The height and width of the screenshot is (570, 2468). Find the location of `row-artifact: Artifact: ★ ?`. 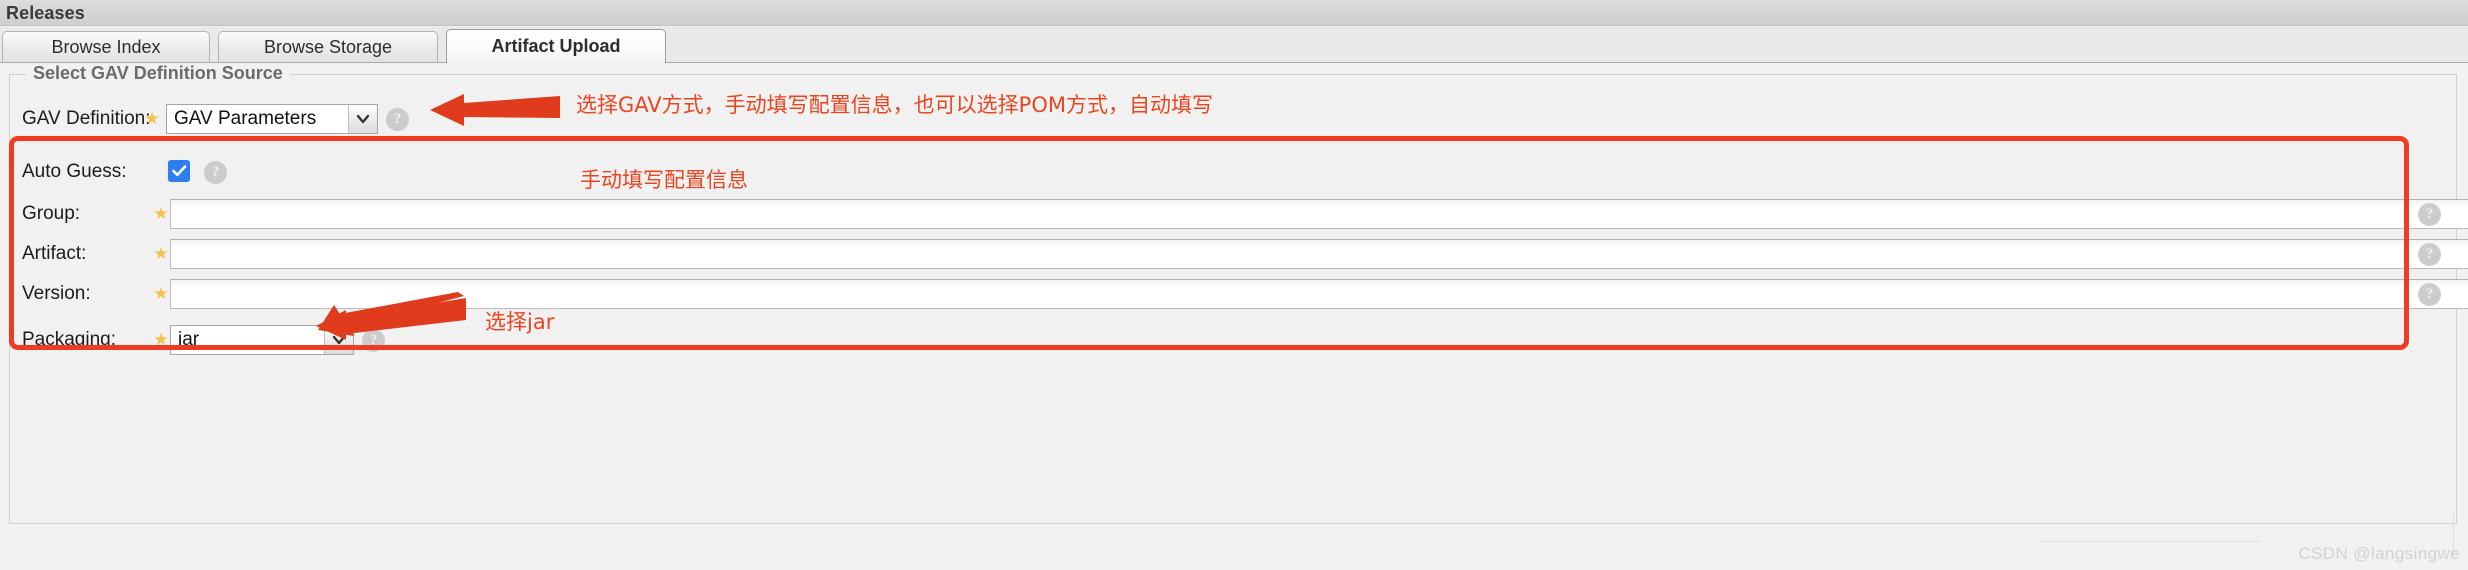

row-artifact: Artifact: ★ ? is located at coordinates (1239, 254).